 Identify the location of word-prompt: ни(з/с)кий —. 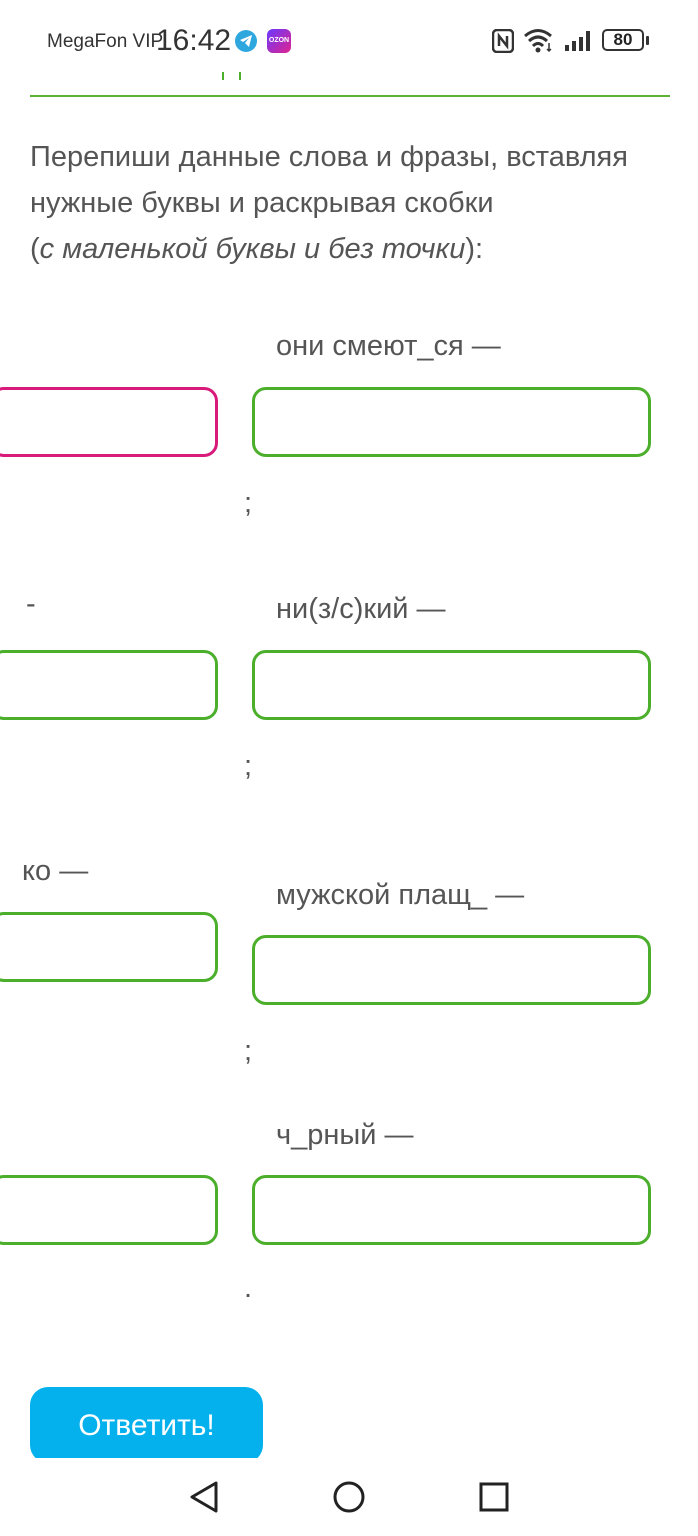
(361, 609).